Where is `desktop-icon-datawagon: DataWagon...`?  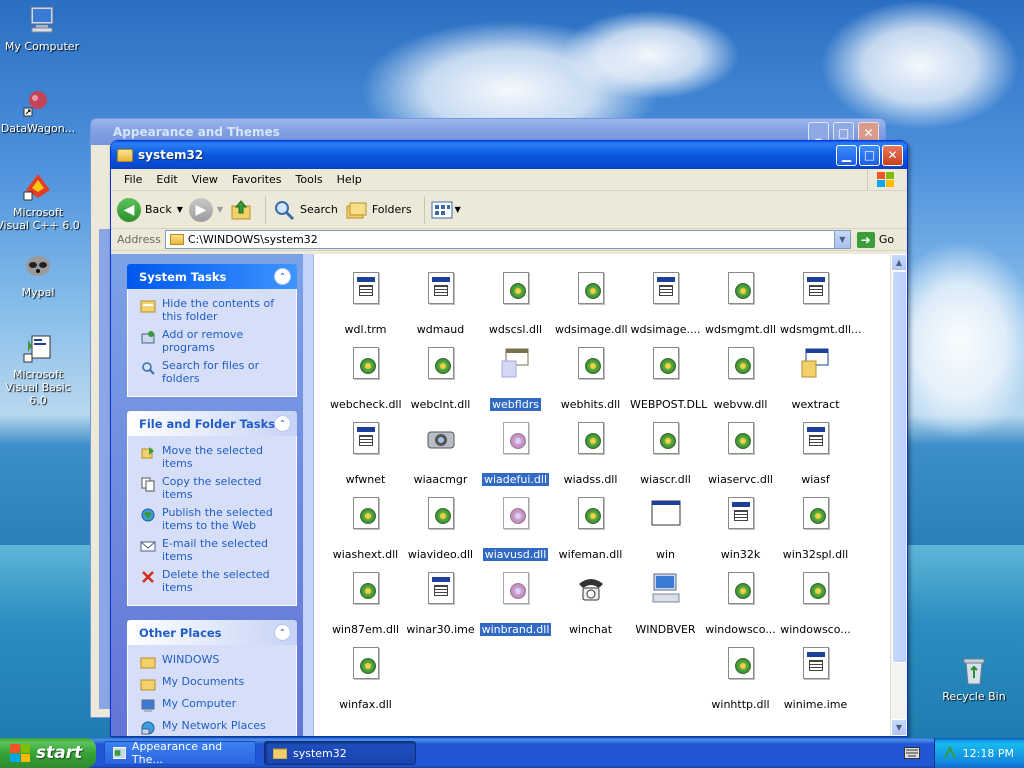
desktop-icon-datawagon: DataWagon... is located at coordinates (40, 110).